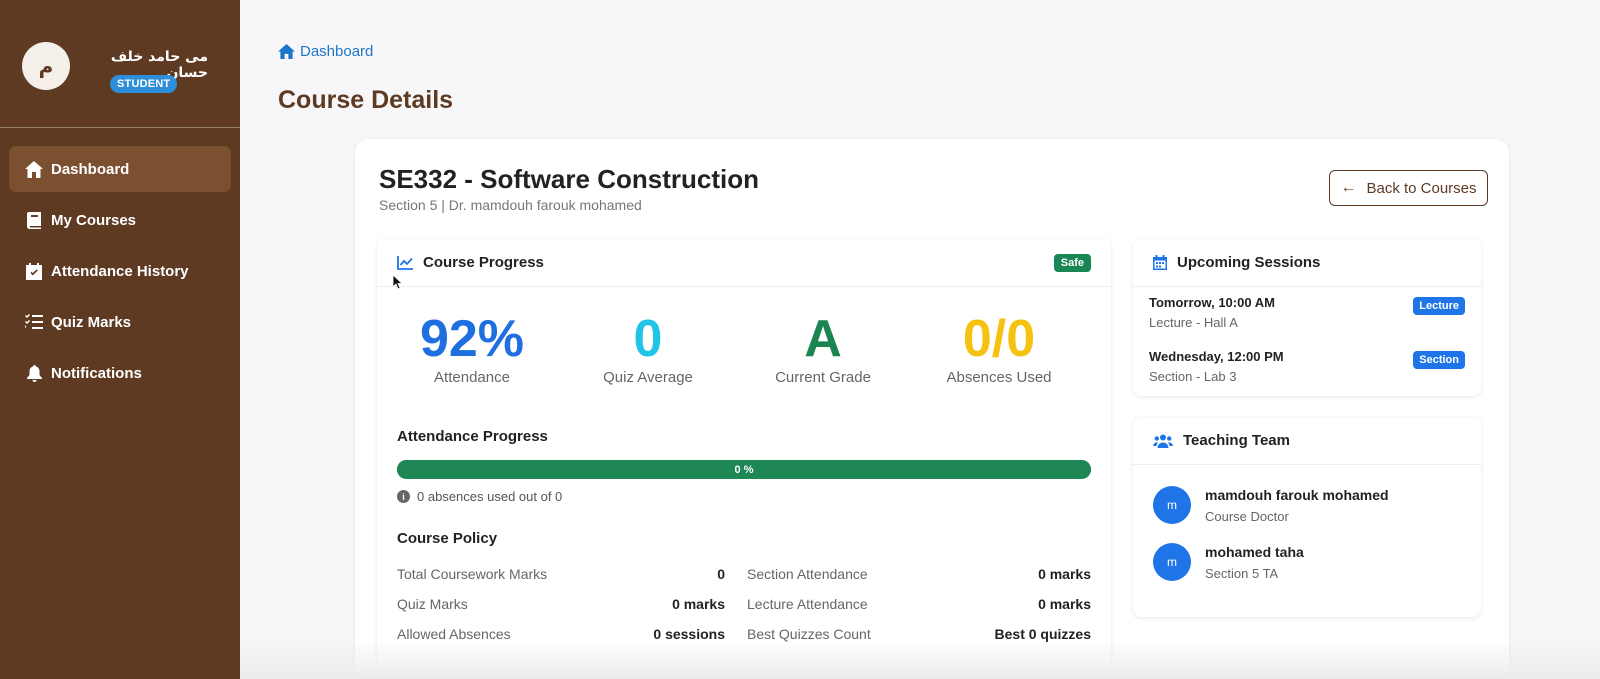 The height and width of the screenshot is (679, 1600). Describe the element at coordinates (807, 574) in the screenshot. I see `policy-label: Section Attendance` at that location.